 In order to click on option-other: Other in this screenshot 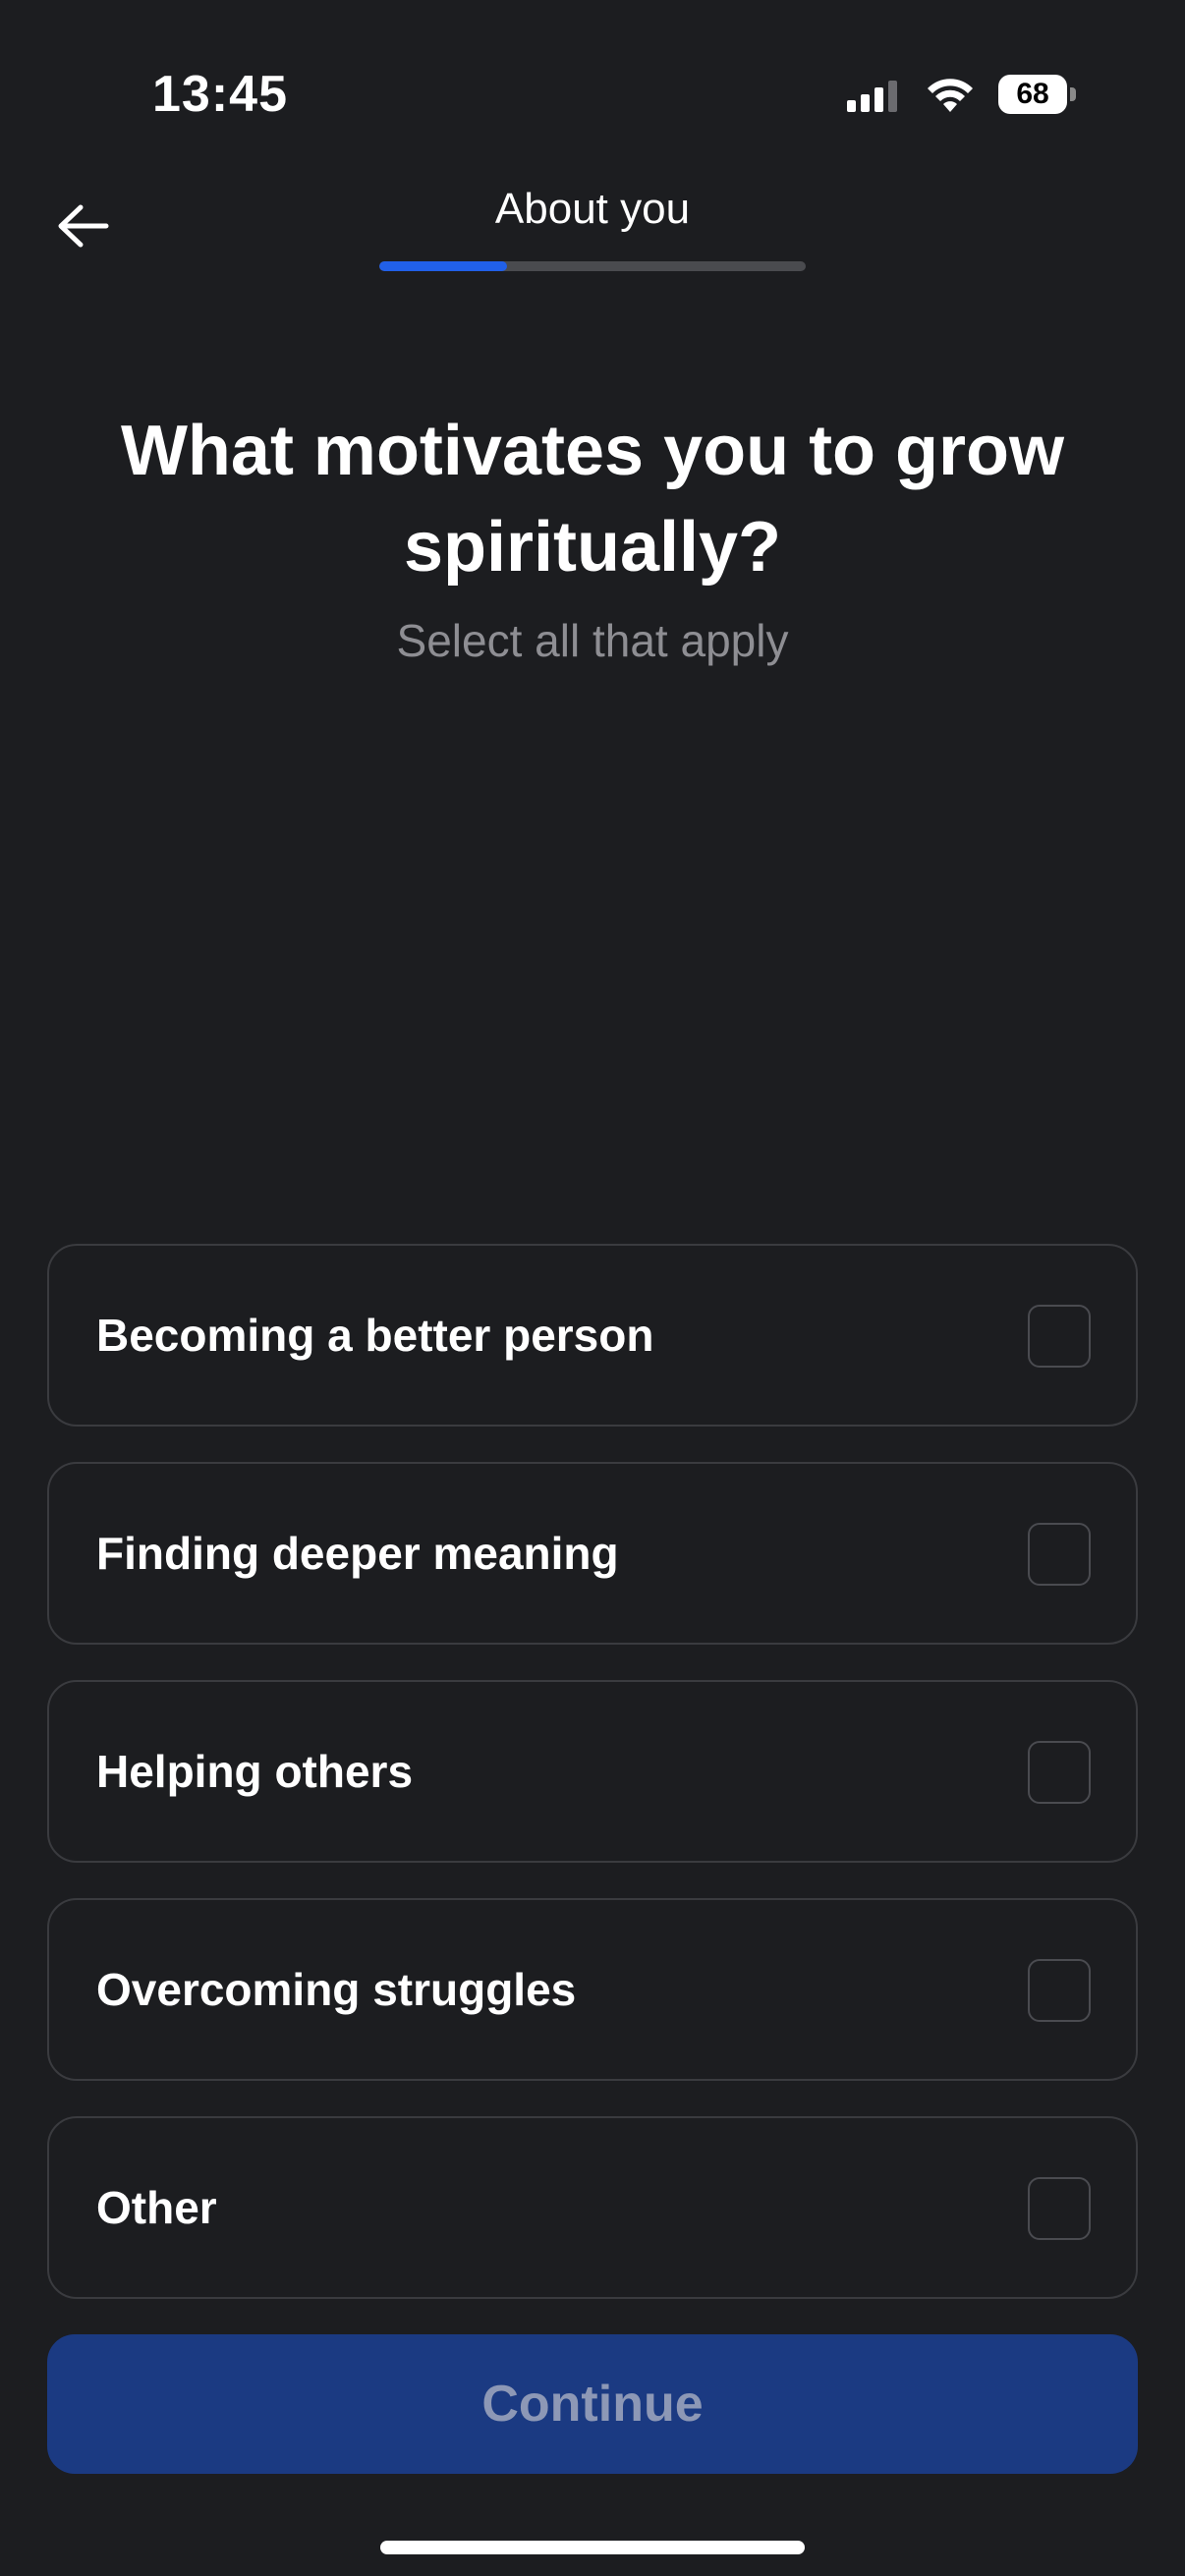, I will do `click(592, 2207)`.